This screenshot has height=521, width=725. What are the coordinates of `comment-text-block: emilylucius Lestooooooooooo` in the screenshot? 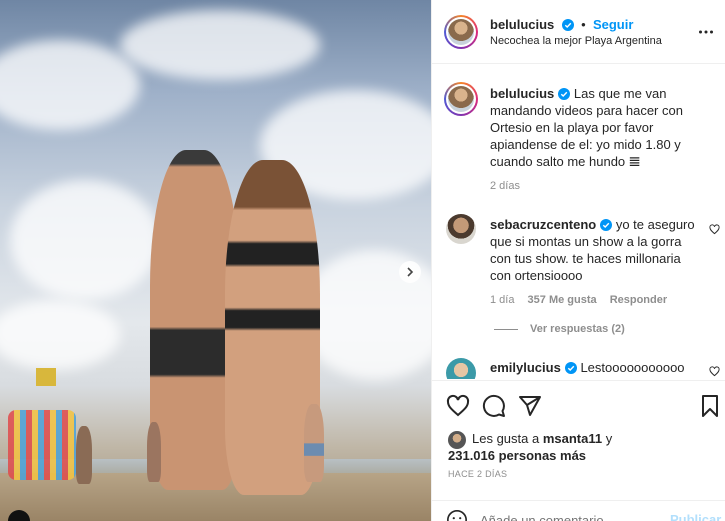 It's located at (597, 367).